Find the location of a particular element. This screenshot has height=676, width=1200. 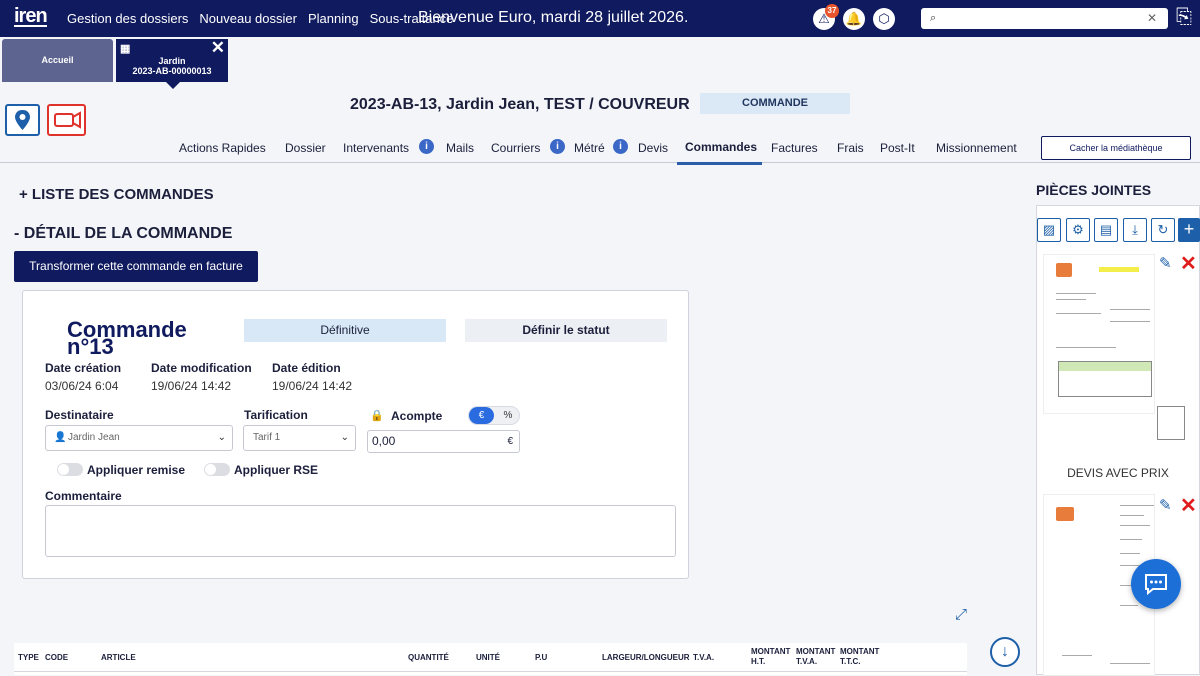

order-title: Commande n°13 is located at coordinates (127, 338).